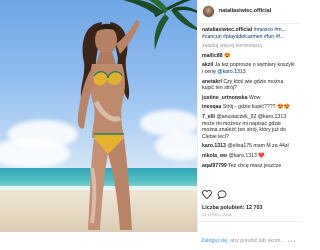 This screenshot has height=250, width=320. I want to click on comment-icon, so click(222, 194).